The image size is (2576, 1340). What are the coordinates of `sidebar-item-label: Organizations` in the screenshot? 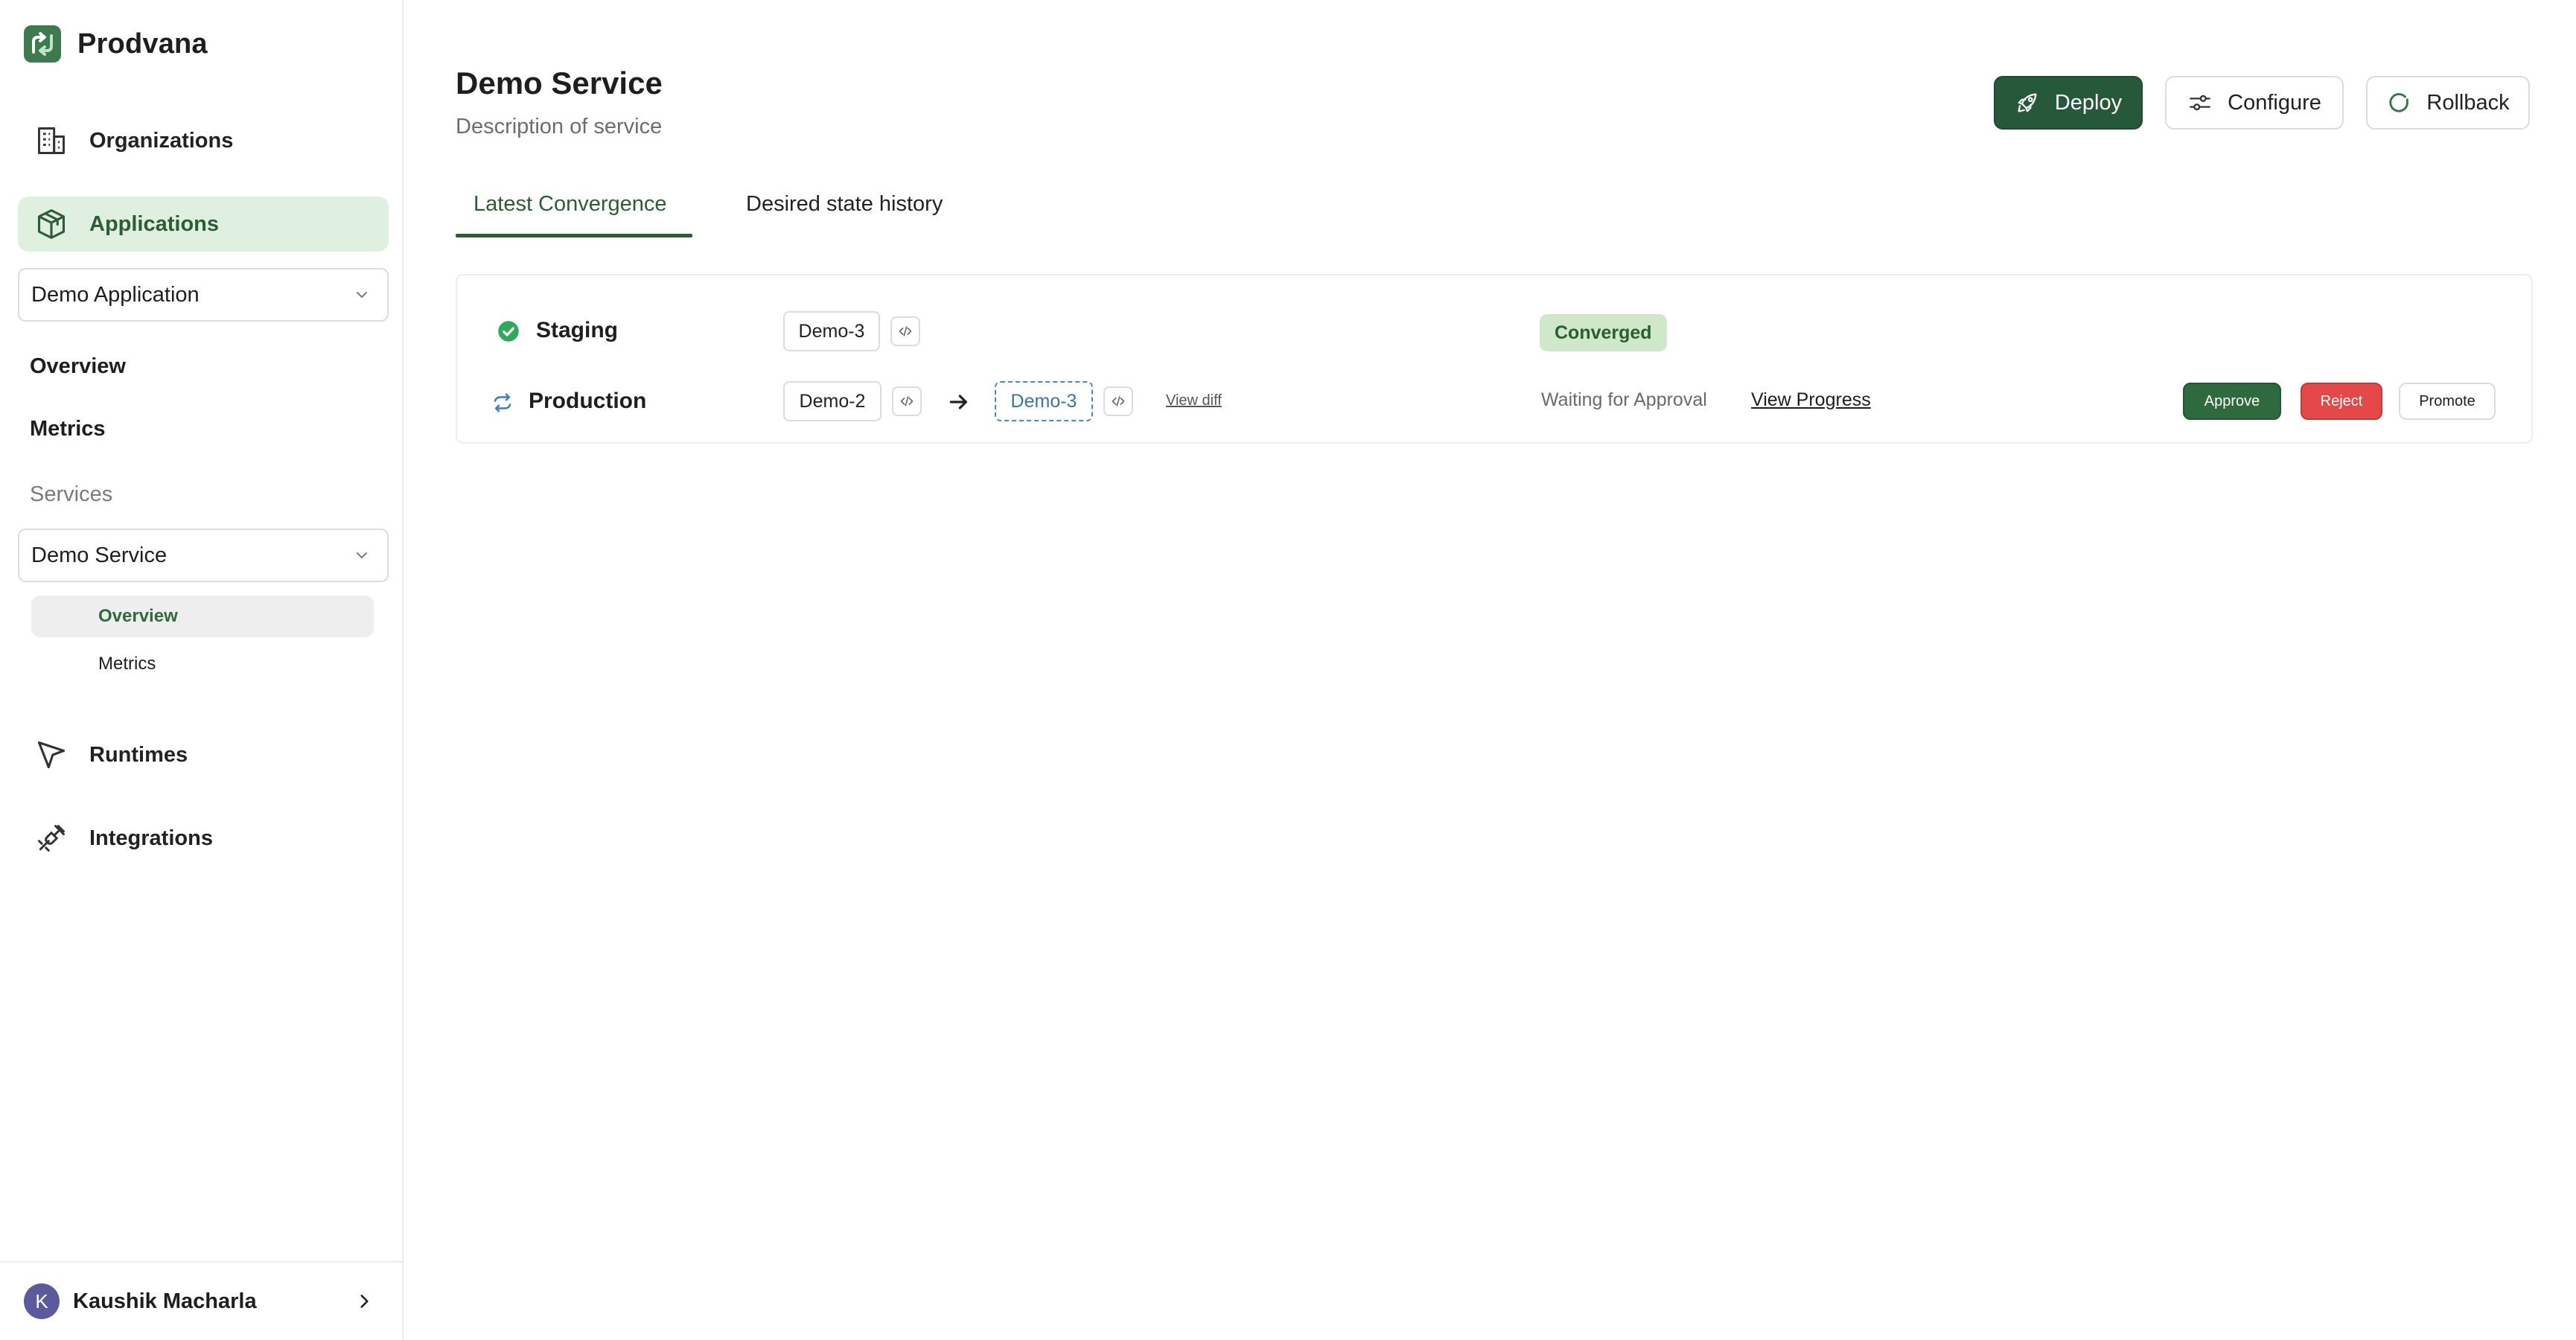 It's located at (161, 141).